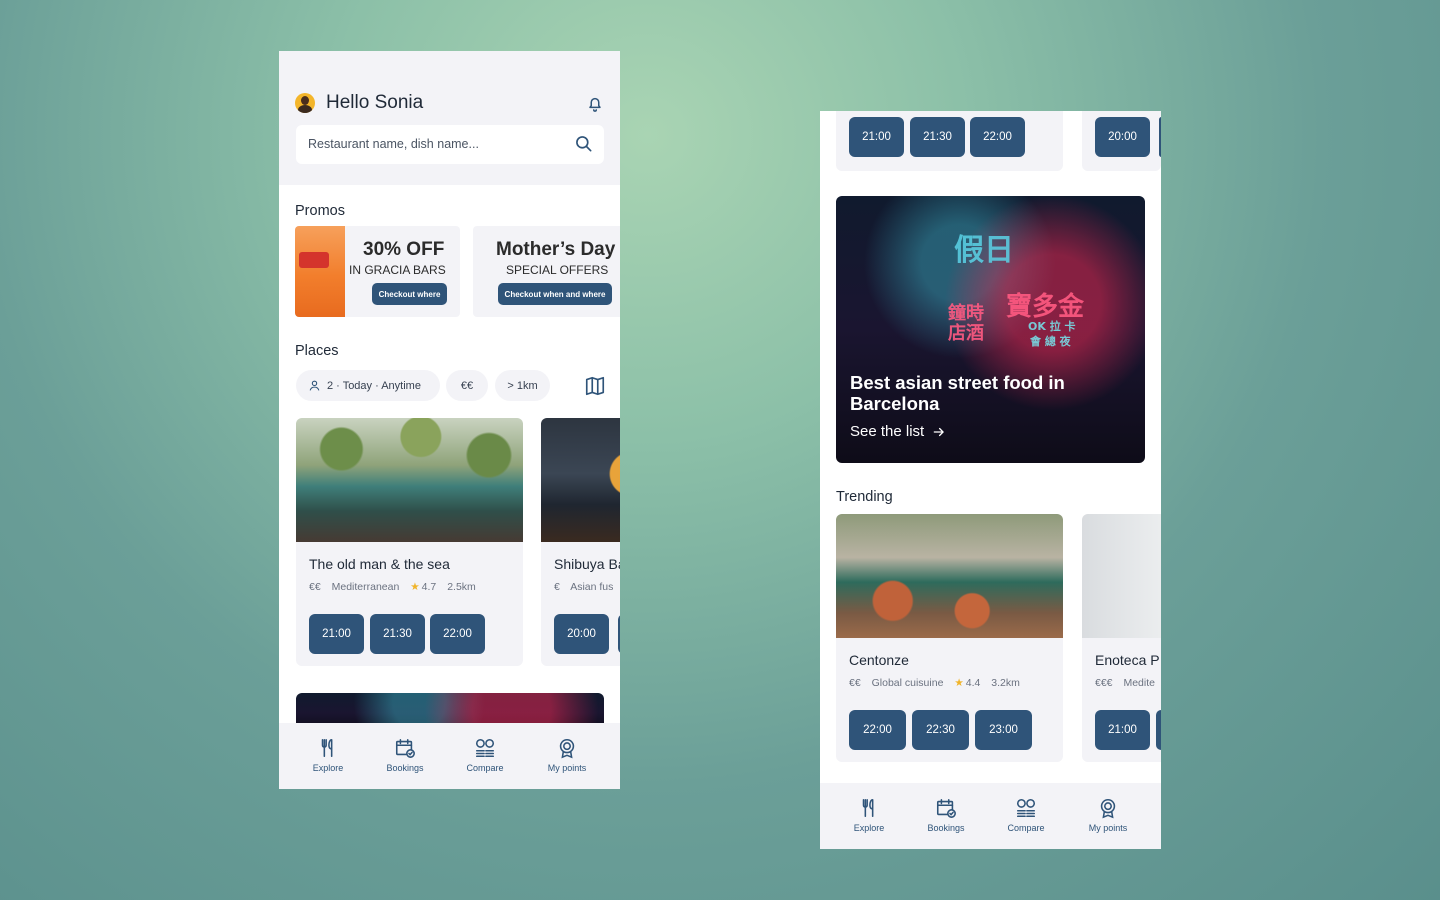 The image size is (1440, 900). I want to click on distance: 2.5km, so click(461, 587).